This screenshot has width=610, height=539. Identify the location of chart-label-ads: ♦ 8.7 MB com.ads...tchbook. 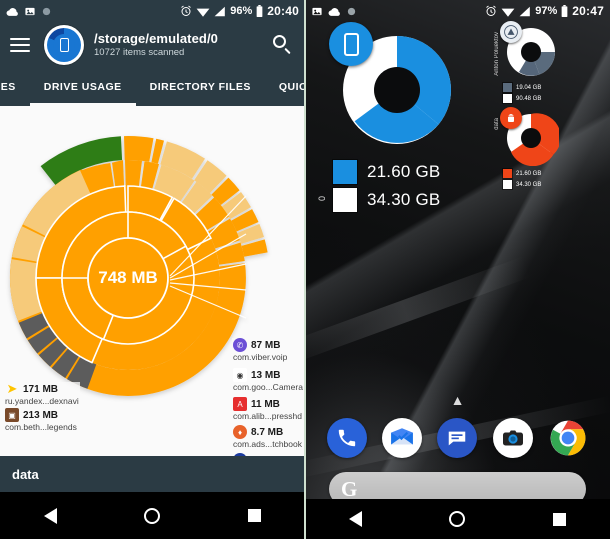
(267, 437).